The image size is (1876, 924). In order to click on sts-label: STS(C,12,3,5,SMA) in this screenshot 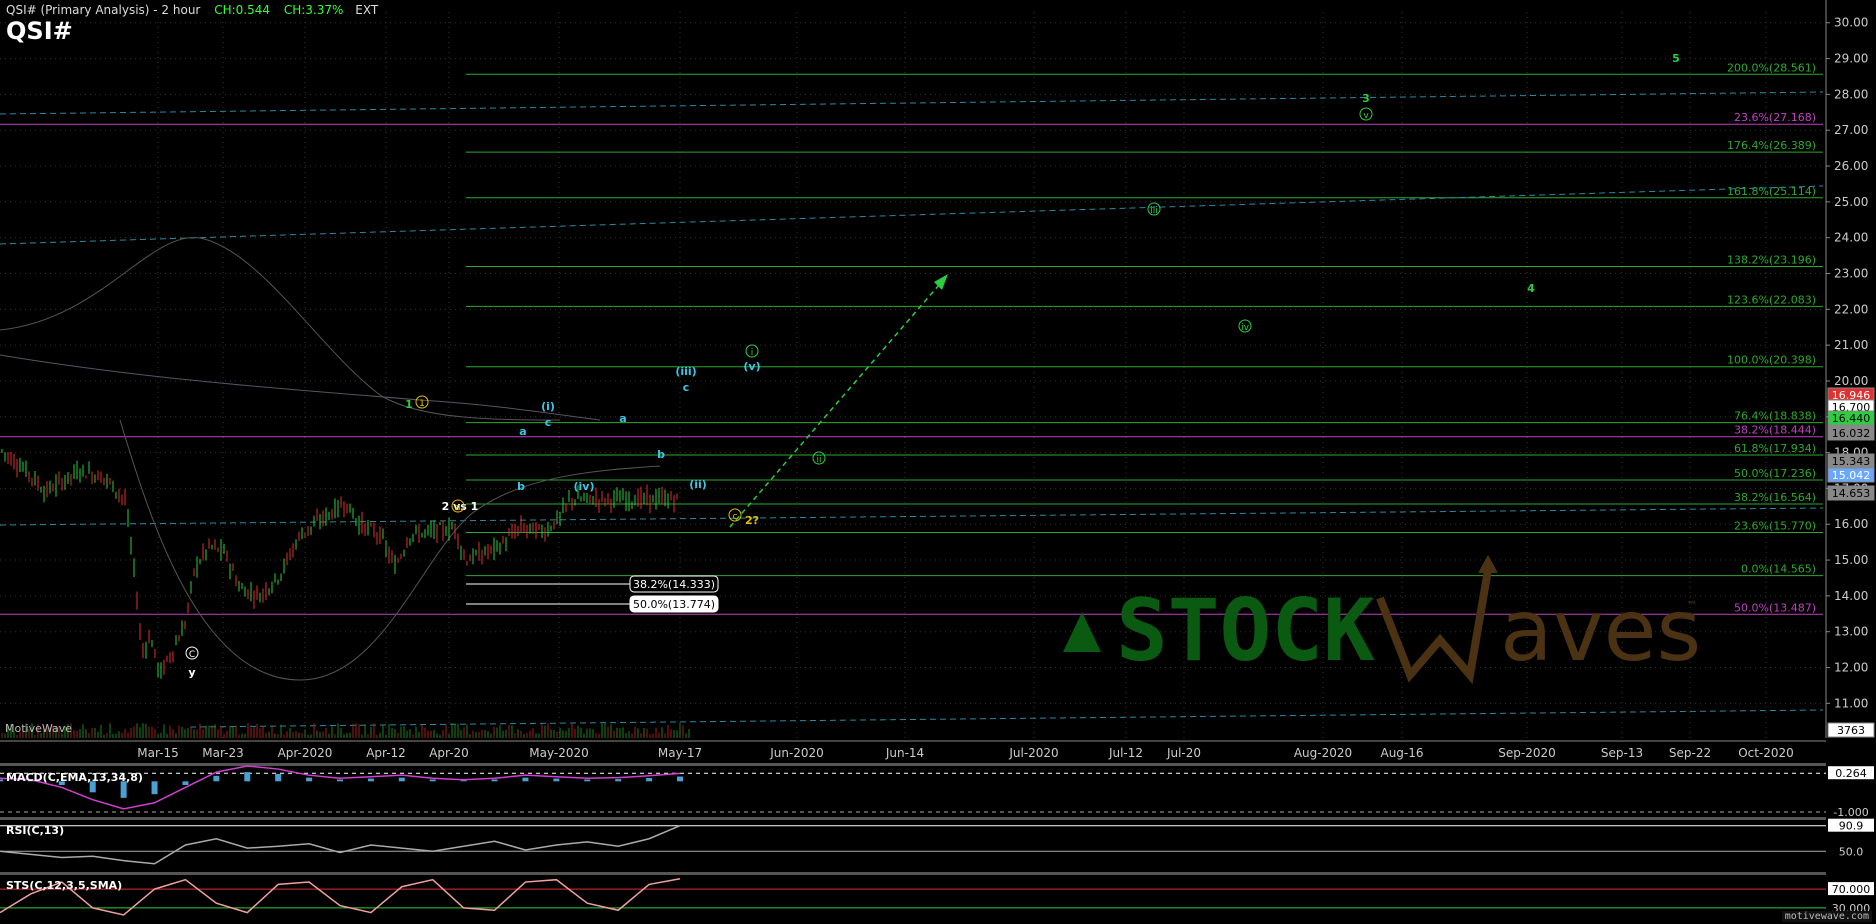, I will do `click(64, 885)`.